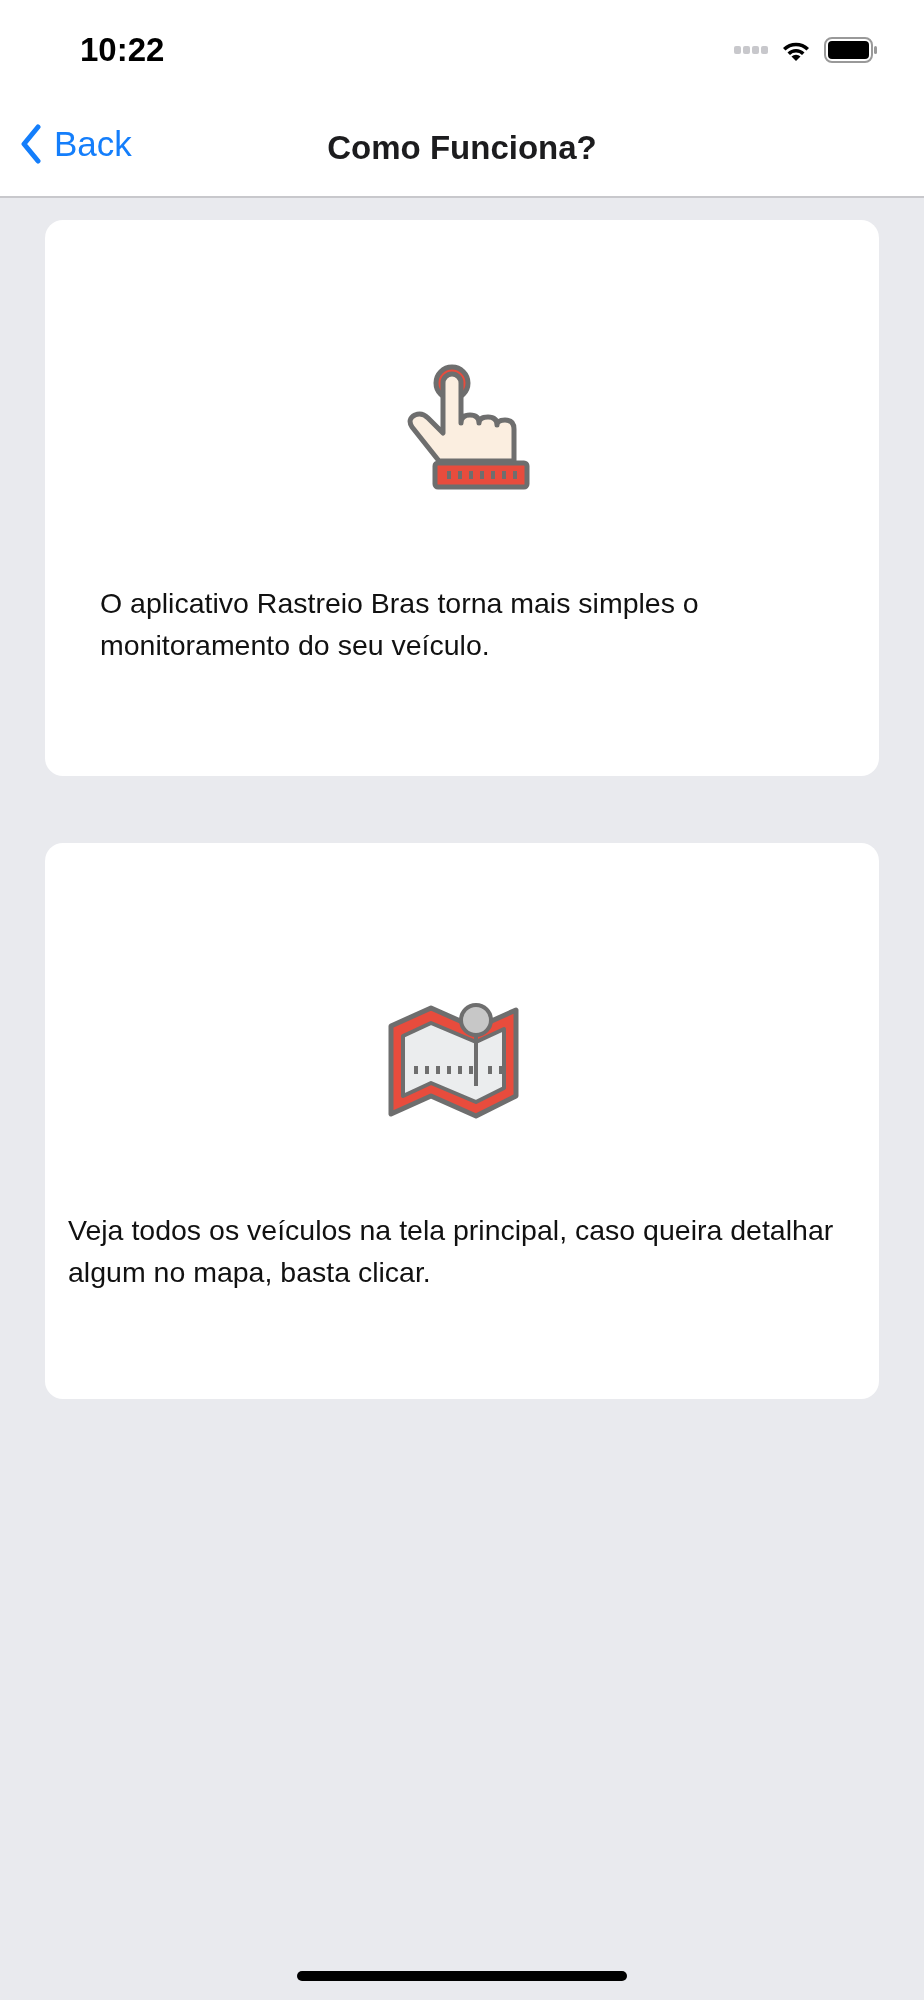 This screenshot has height=2000, width=924. Describe the element at coordinates (462, 148) in the screenshot. I see `screen-title: Como Funciona?` at that location.